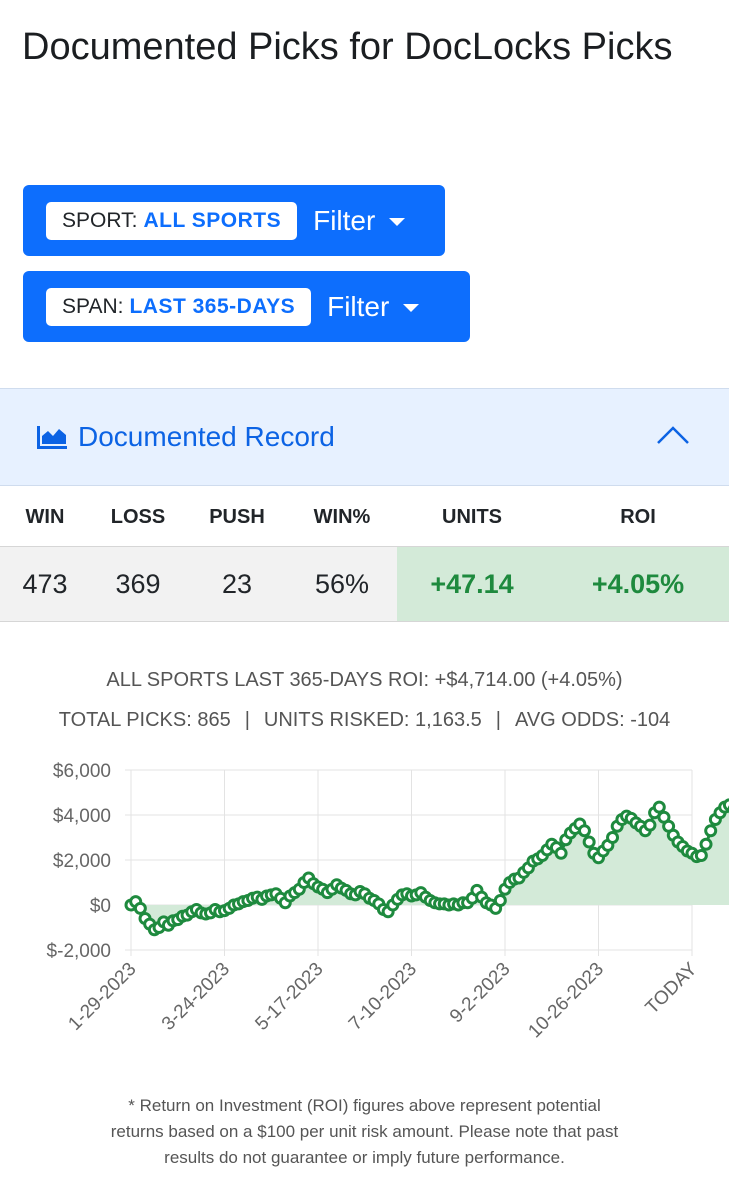 The width and height of the screenshot is (729, 1200). I want to click on span-filter-label: Filter, so click(358, 306).